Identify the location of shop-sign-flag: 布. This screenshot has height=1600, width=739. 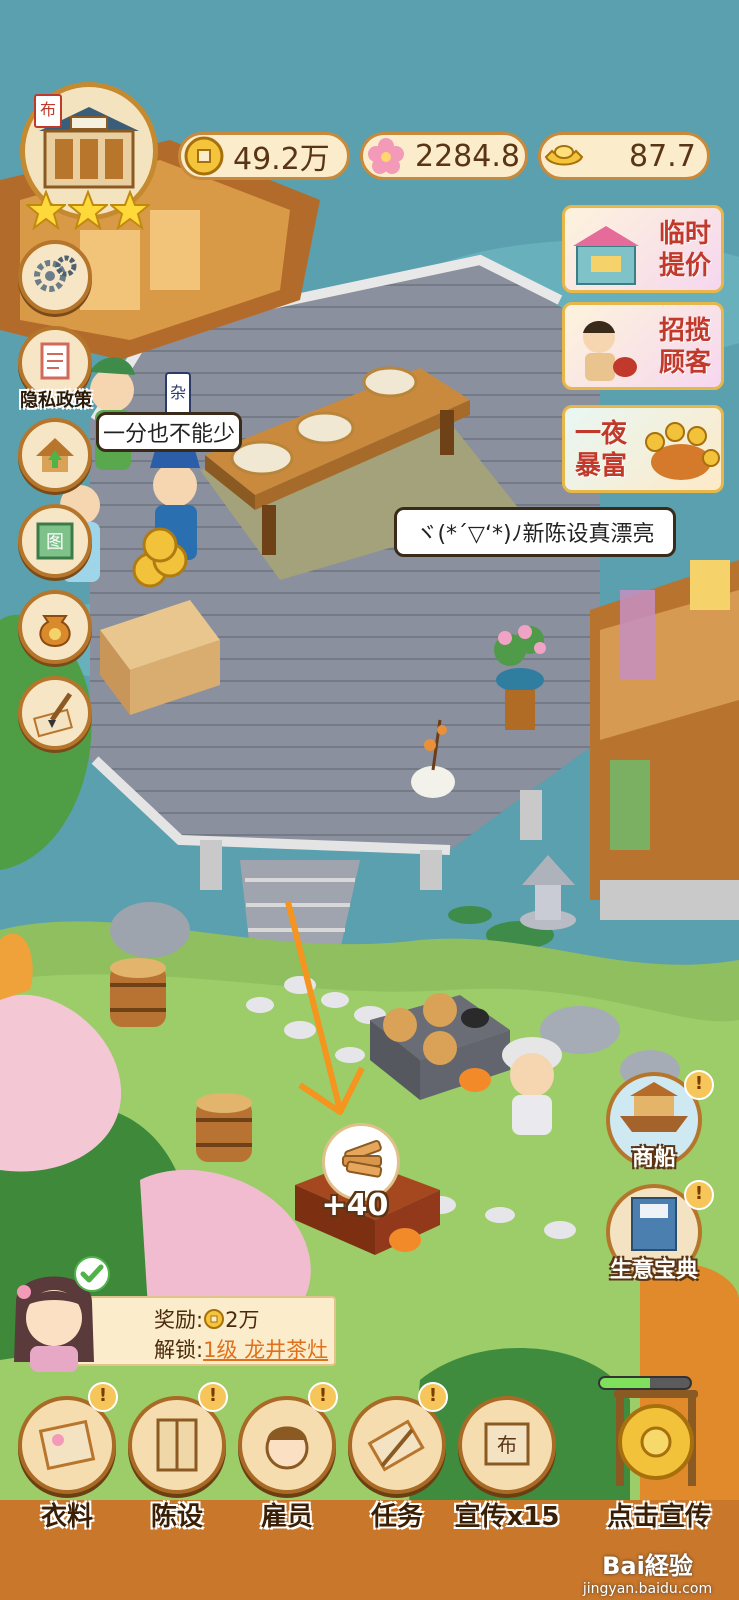
(48, 111).